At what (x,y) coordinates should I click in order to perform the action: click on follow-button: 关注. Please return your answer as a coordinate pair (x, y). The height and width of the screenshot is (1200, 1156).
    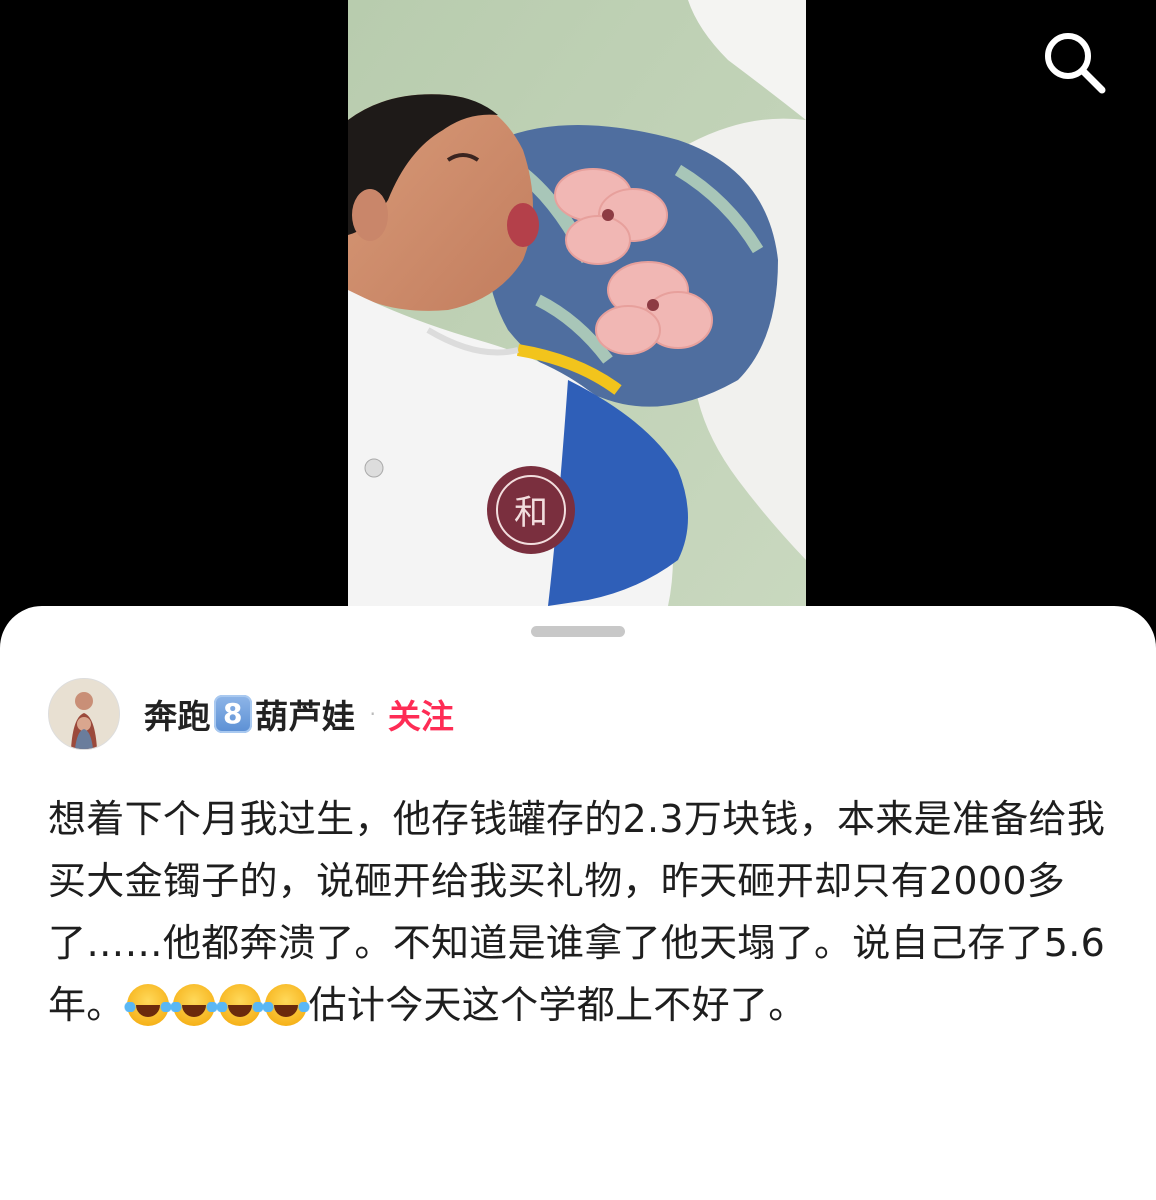
    Looking at the image, I should click on (421, 714).